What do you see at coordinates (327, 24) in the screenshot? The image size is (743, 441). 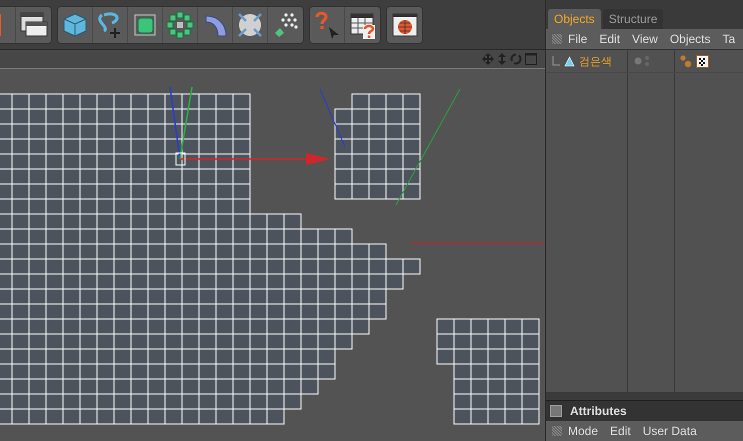 I see `help-pointer-icon` at bounding box center [327, 24].